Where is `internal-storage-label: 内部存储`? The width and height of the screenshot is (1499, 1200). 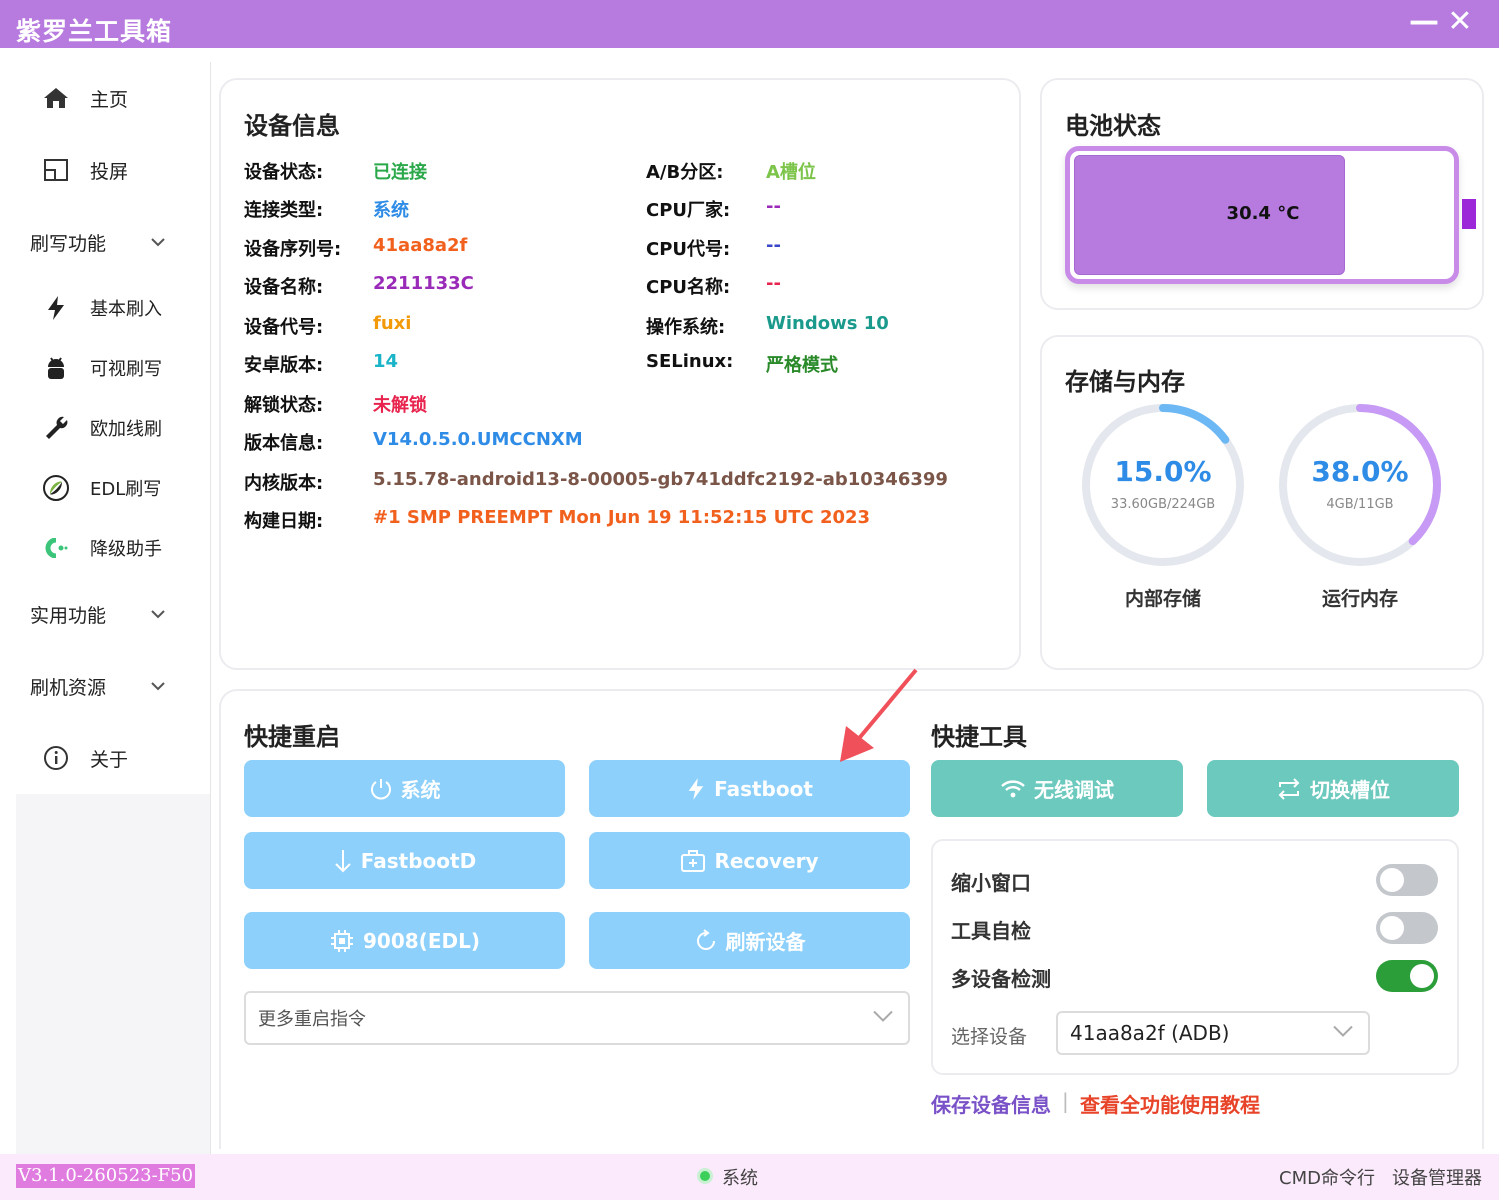 internal-storage-label: 内部存储 is located at coordinates (1162, 599).